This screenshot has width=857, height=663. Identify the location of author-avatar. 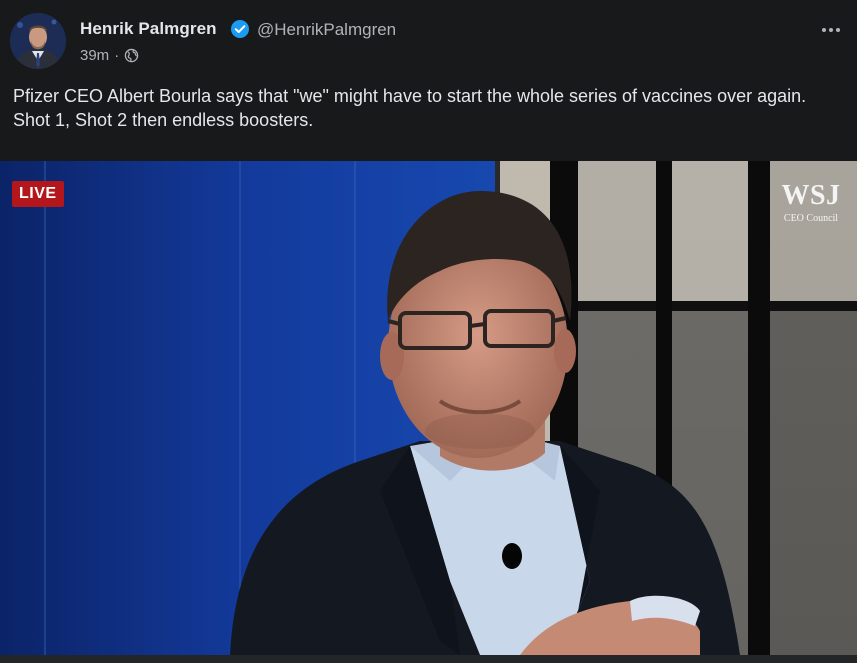
(38, 41).